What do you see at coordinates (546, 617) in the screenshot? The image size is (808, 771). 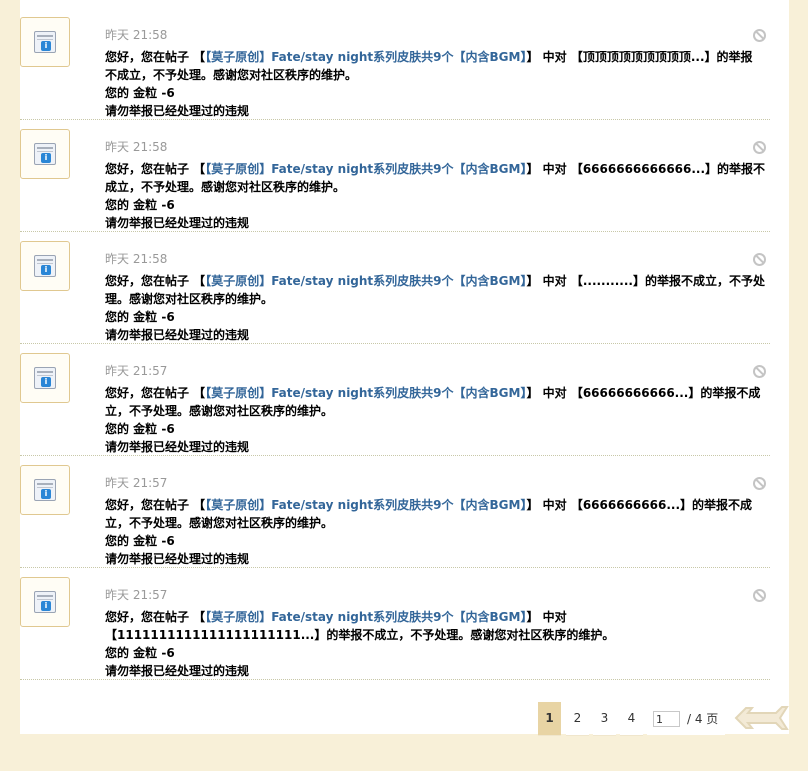 I see `notice-text: 】 中对` at bounding box center [546, 617].